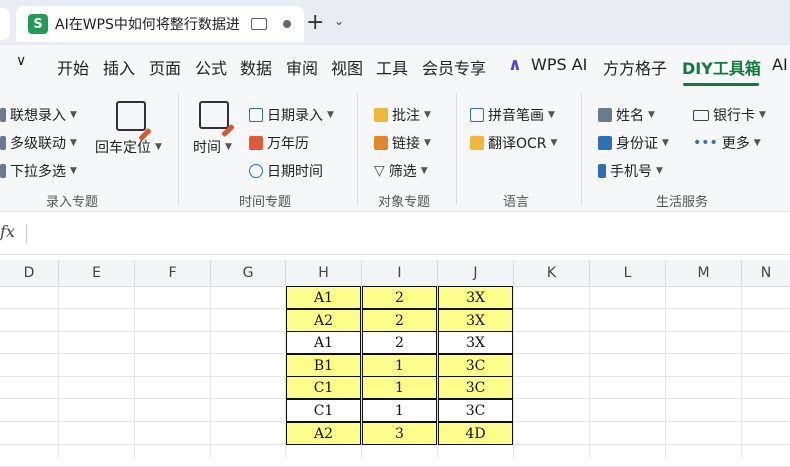 The width and height of the screenshot is (790, 467). I want to click on id-card-button: 身份证 ▼, so click(633, 143).